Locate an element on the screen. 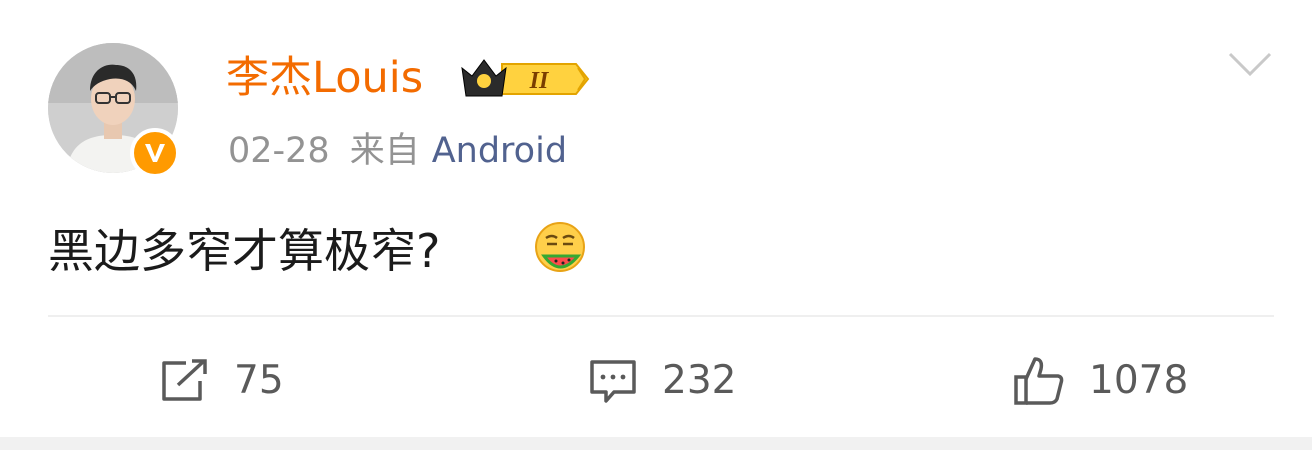 Image resolution: width=1312 pixels, height=450 pixels. from-label: 来自 is located at coordinates (384, 151).